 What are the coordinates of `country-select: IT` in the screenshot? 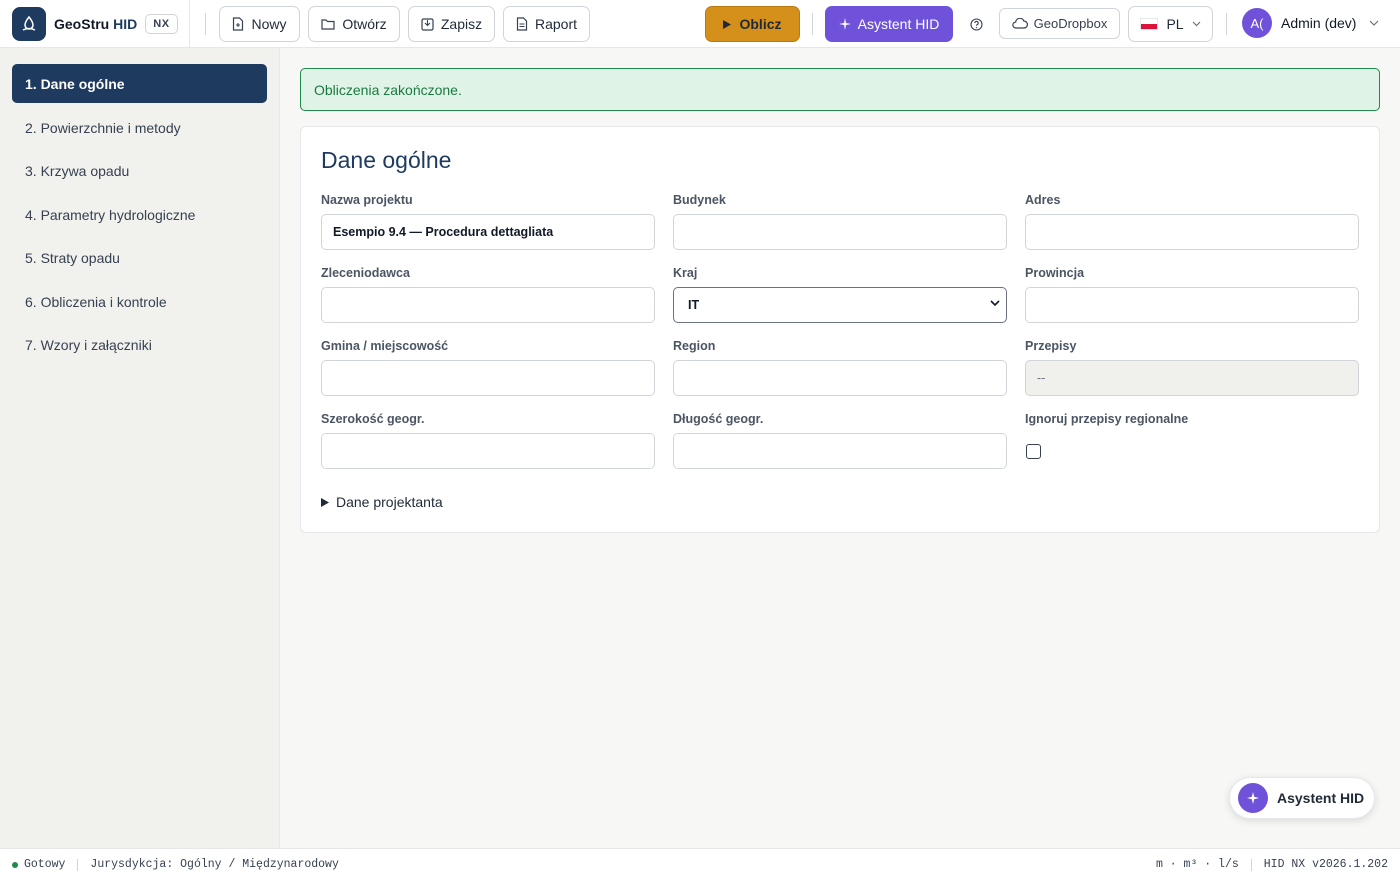 It's located at (840, 305).